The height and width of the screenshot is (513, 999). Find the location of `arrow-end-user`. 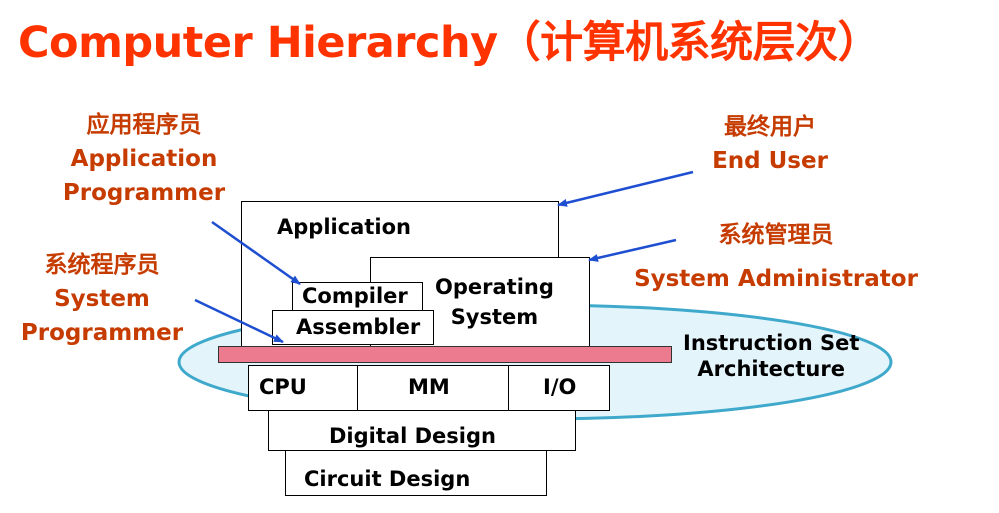

arrow-end-user is located at coordinates (625, 188).